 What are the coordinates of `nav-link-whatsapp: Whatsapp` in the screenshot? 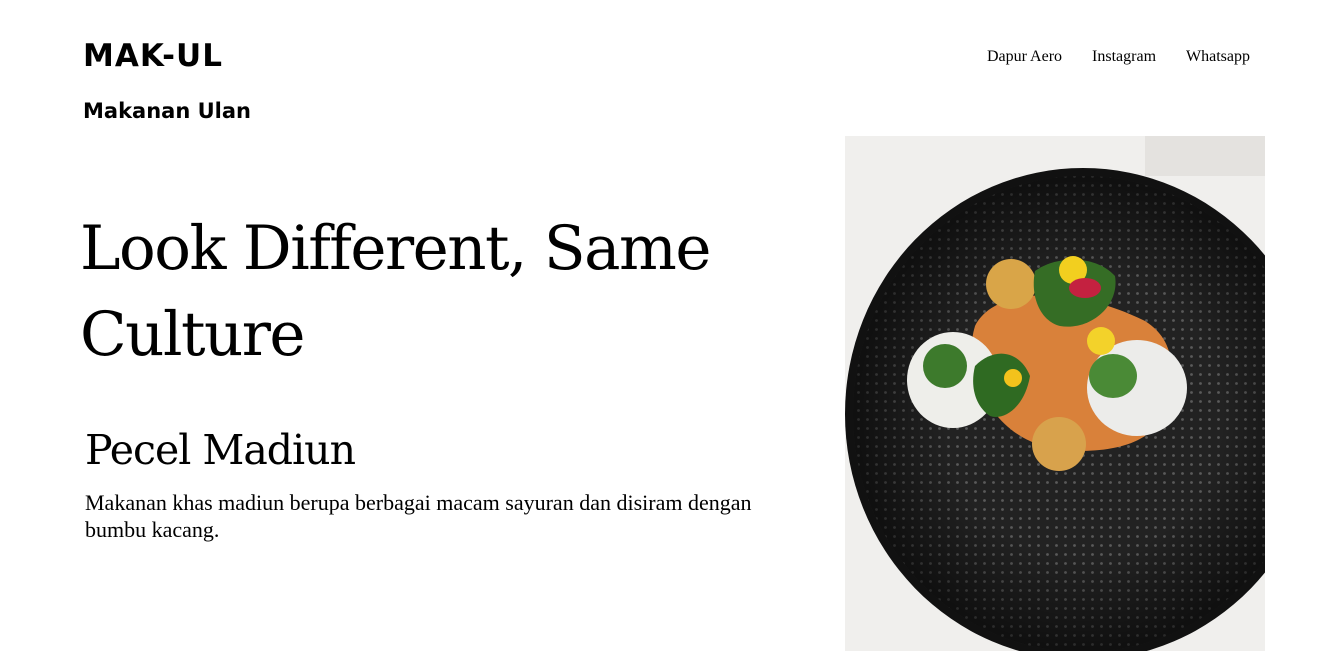 It's located at (1218, 57).